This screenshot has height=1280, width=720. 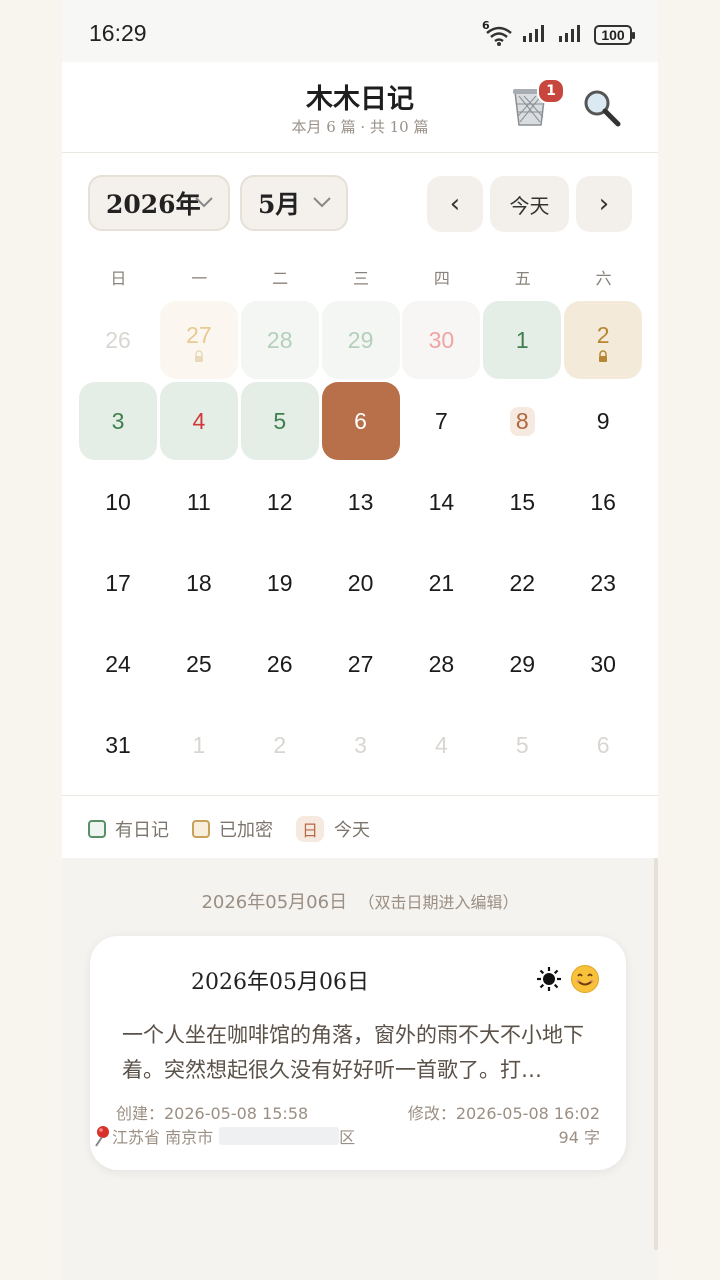 I want to click on calendar-day: 8, so click(x=522, y=421).